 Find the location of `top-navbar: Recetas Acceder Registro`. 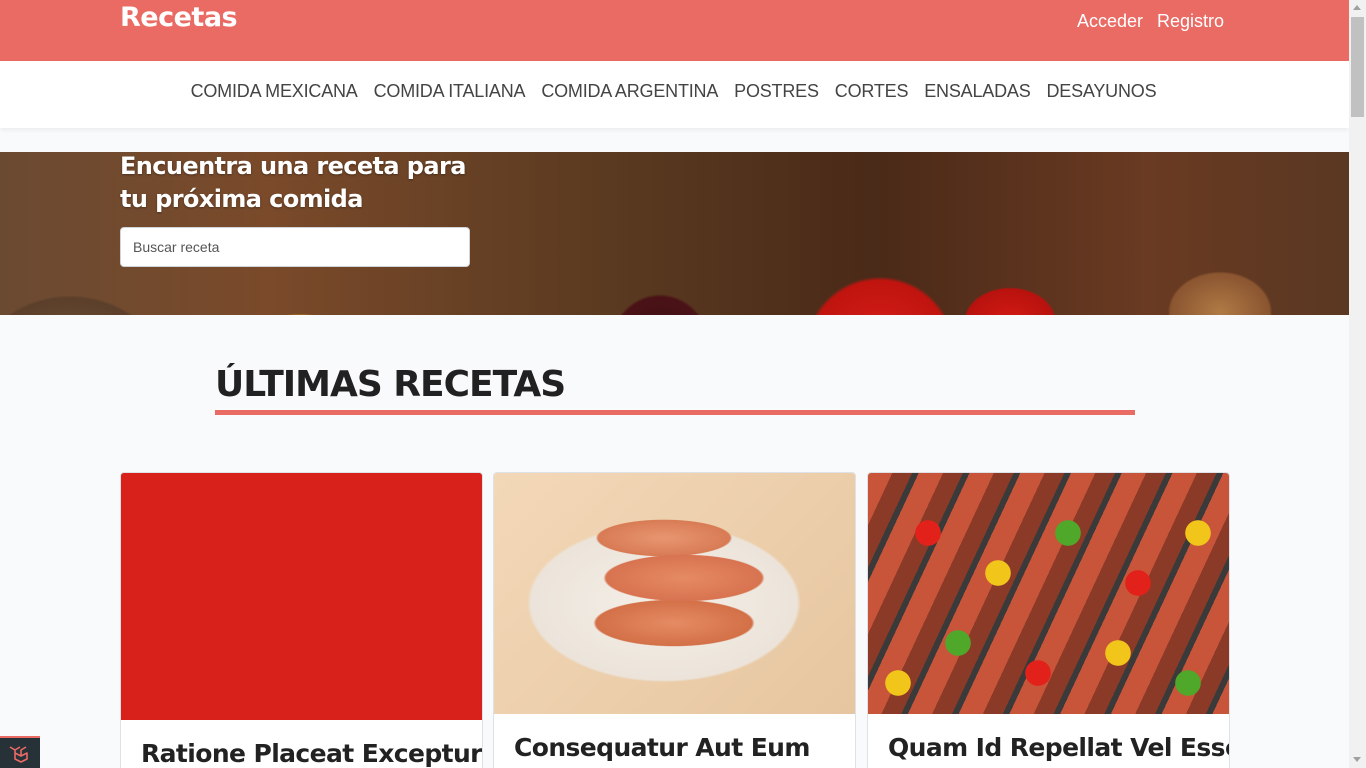

top-navbar: Recetas Acceder Registro is located at coordinates (674, 30).